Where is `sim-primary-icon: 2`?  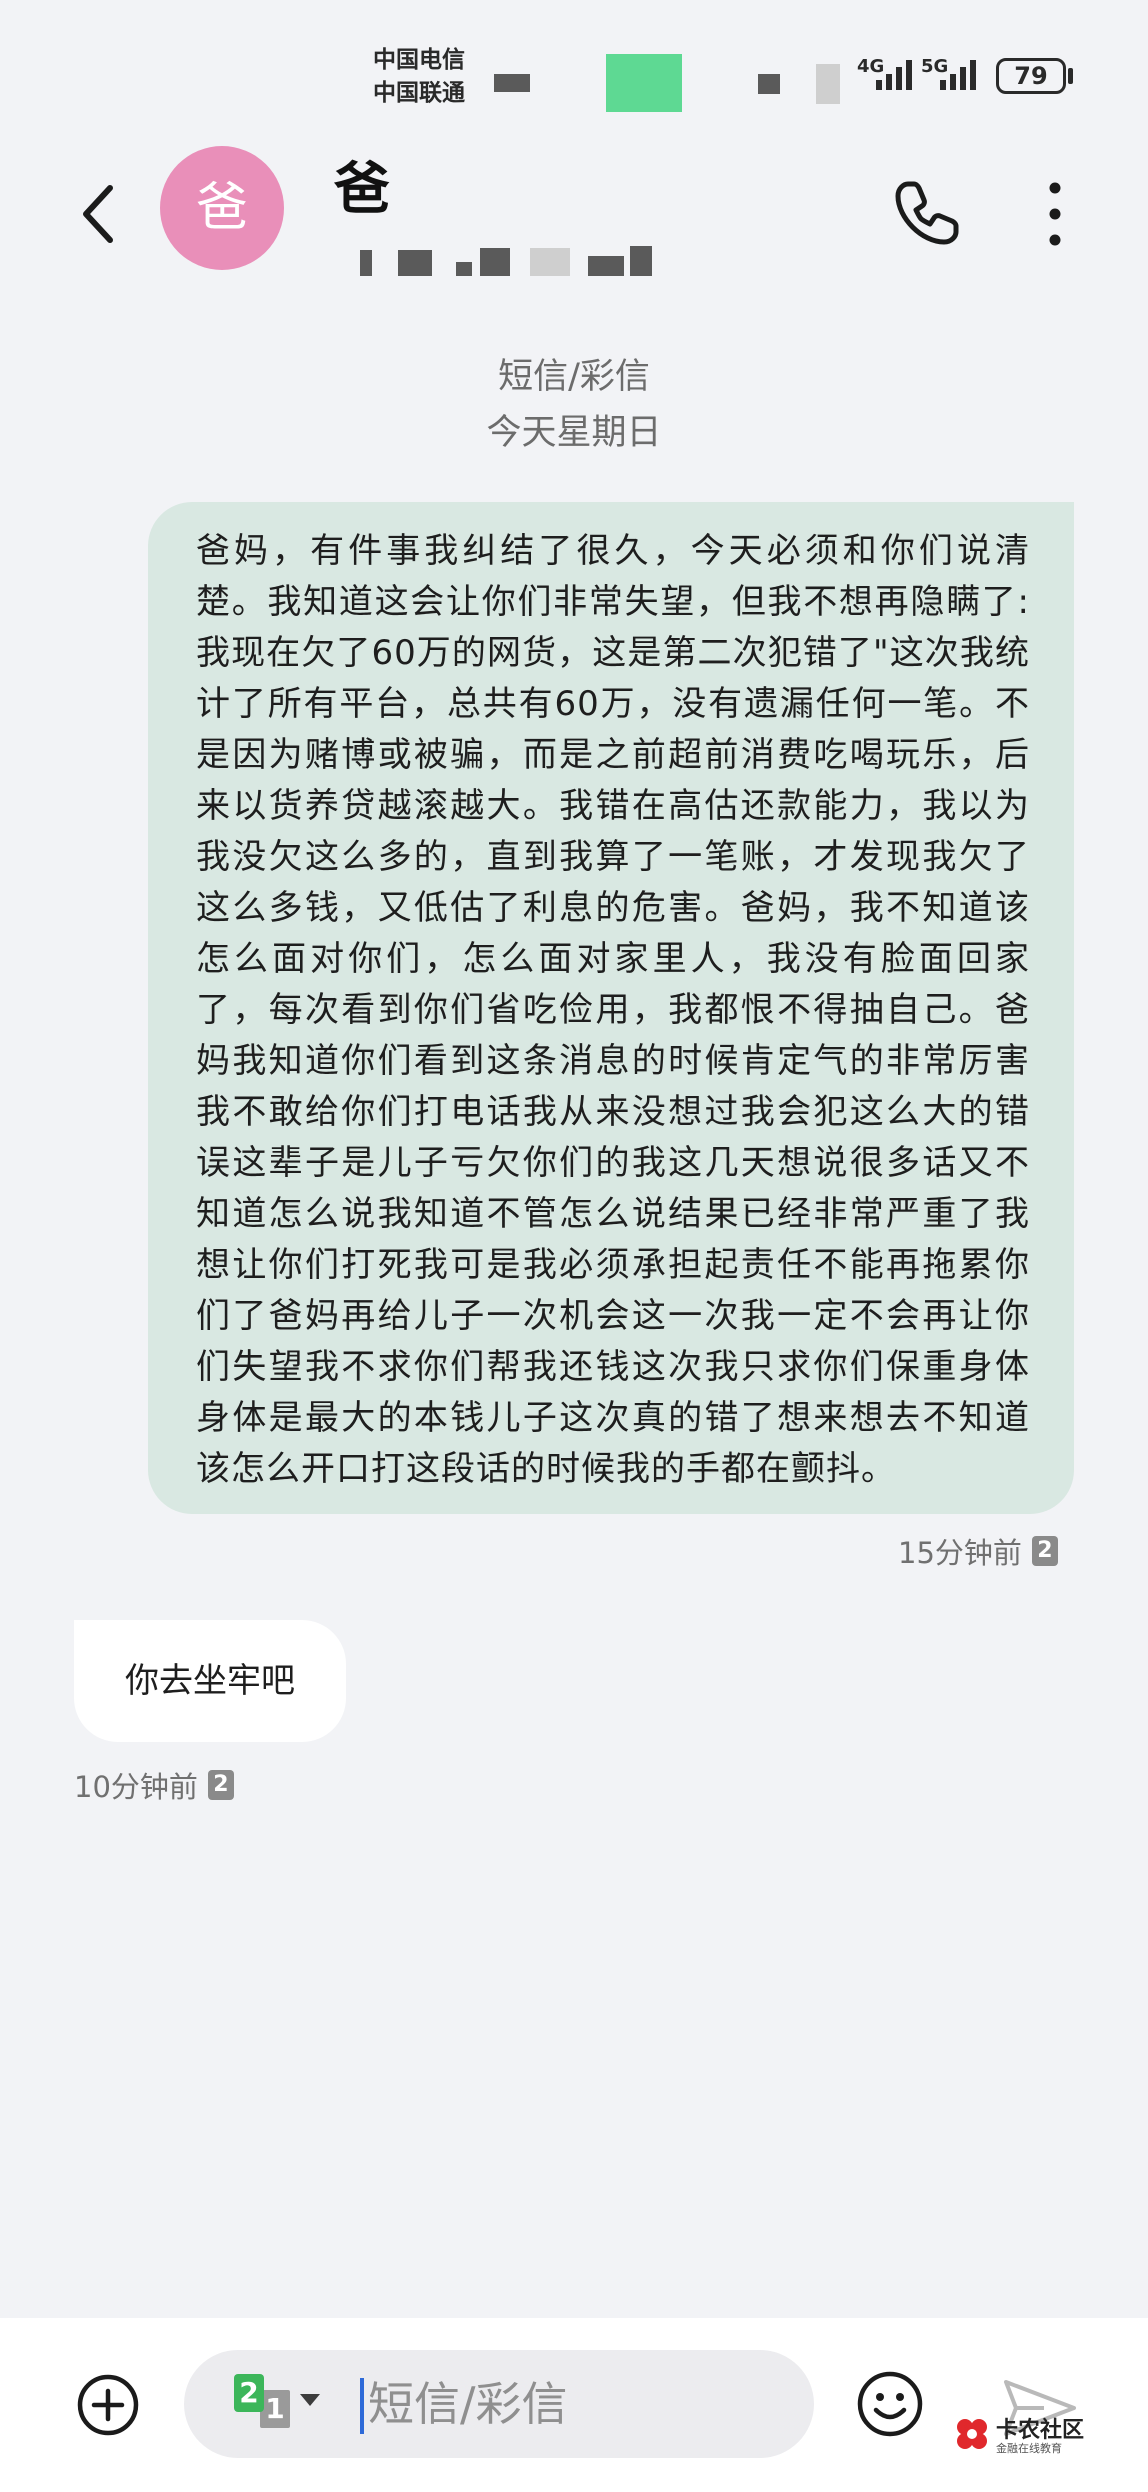 sim-primary-icon: 2 is located at coordinates (249, 2393).